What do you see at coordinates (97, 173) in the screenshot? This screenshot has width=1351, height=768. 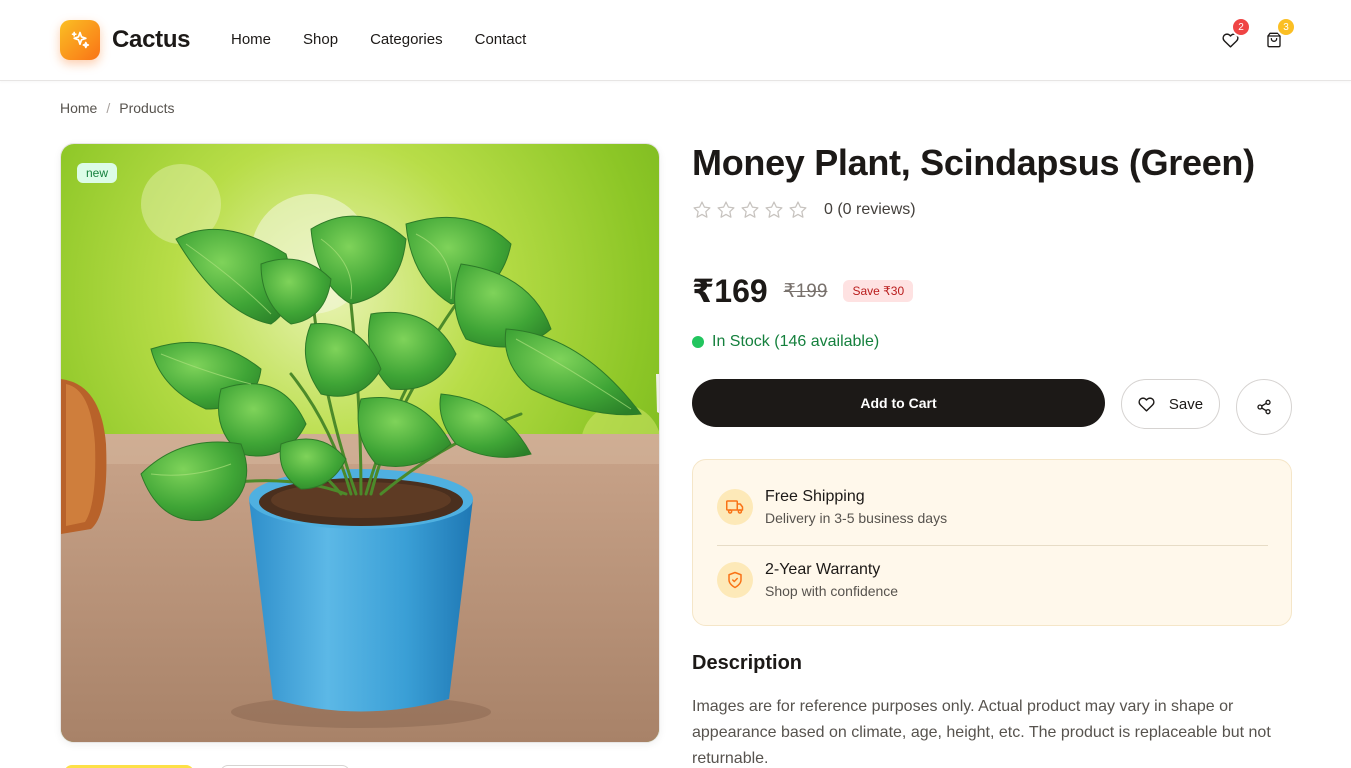 I see `product-tag-new: new` at bounding box center [97, 173].